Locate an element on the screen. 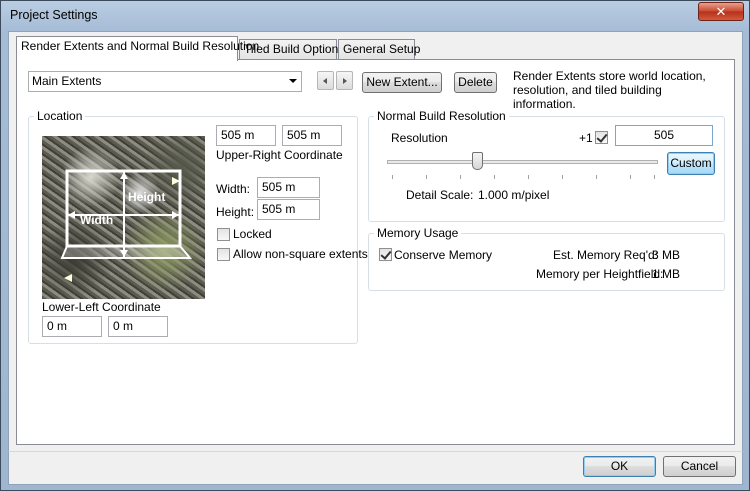 The image size is (750, 491). chevron-down-icon is located at coordinates (293, 81).